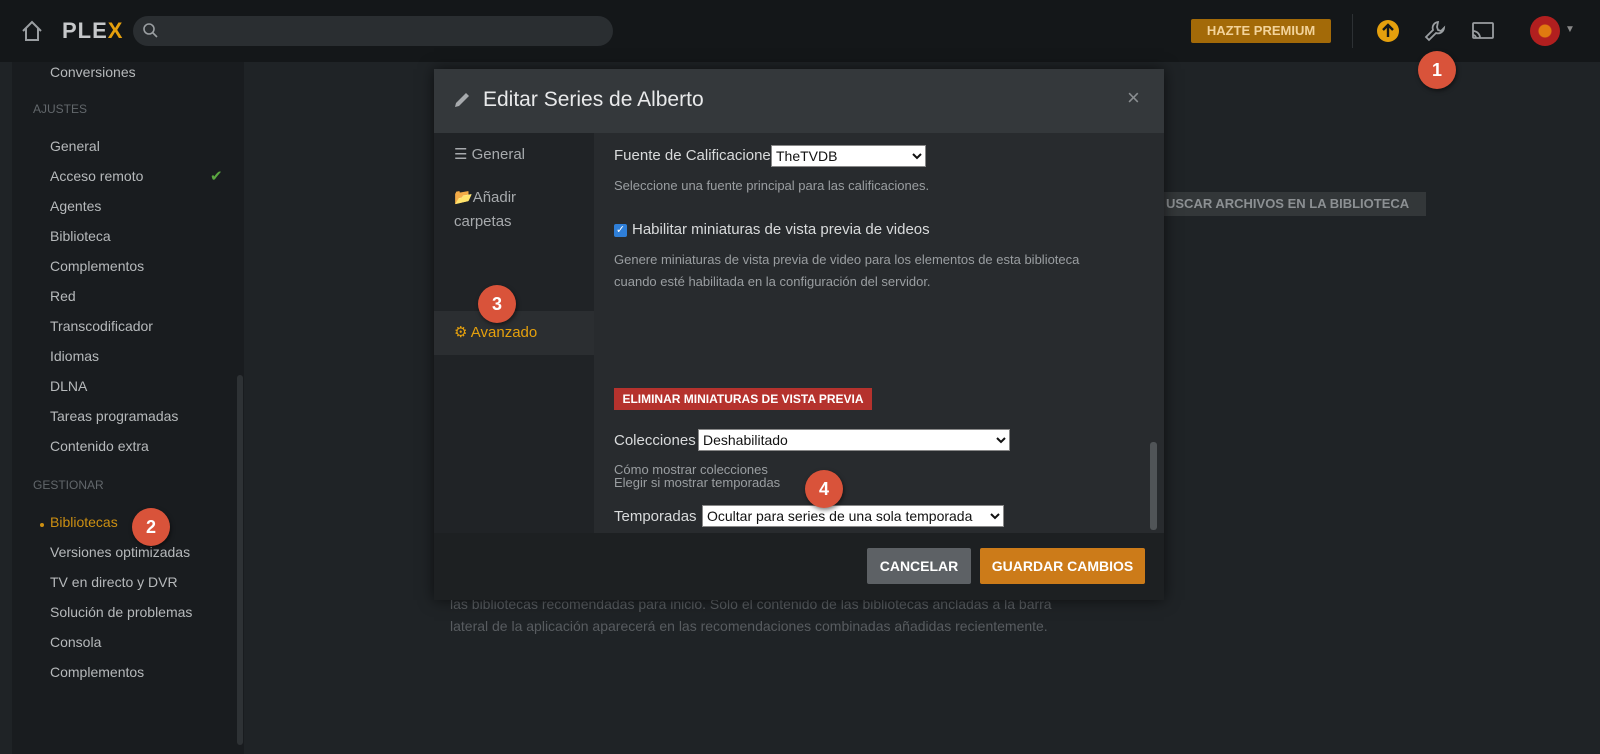 This screenshot has height=754, width=1600. I want to click on chevron-down-icon: ▼, so click(1570, 29).